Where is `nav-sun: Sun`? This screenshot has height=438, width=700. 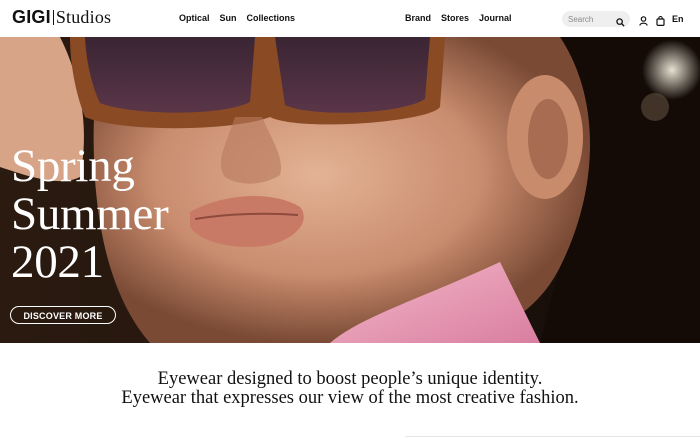 nav-sun: Sun is located at coordinates (228, 18).